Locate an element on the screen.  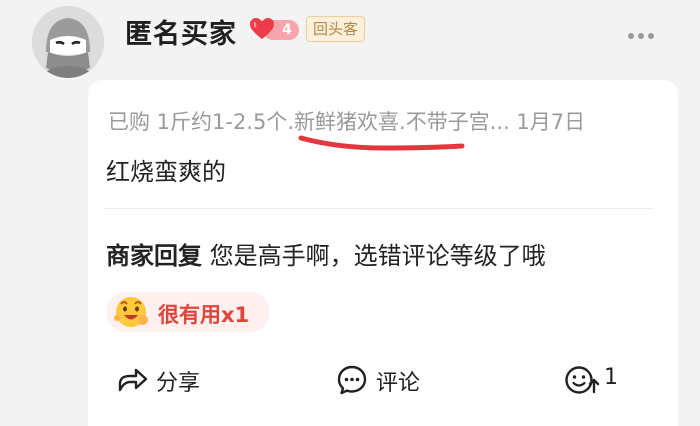
level-badge: 4 is located at coordinates (274, 29).